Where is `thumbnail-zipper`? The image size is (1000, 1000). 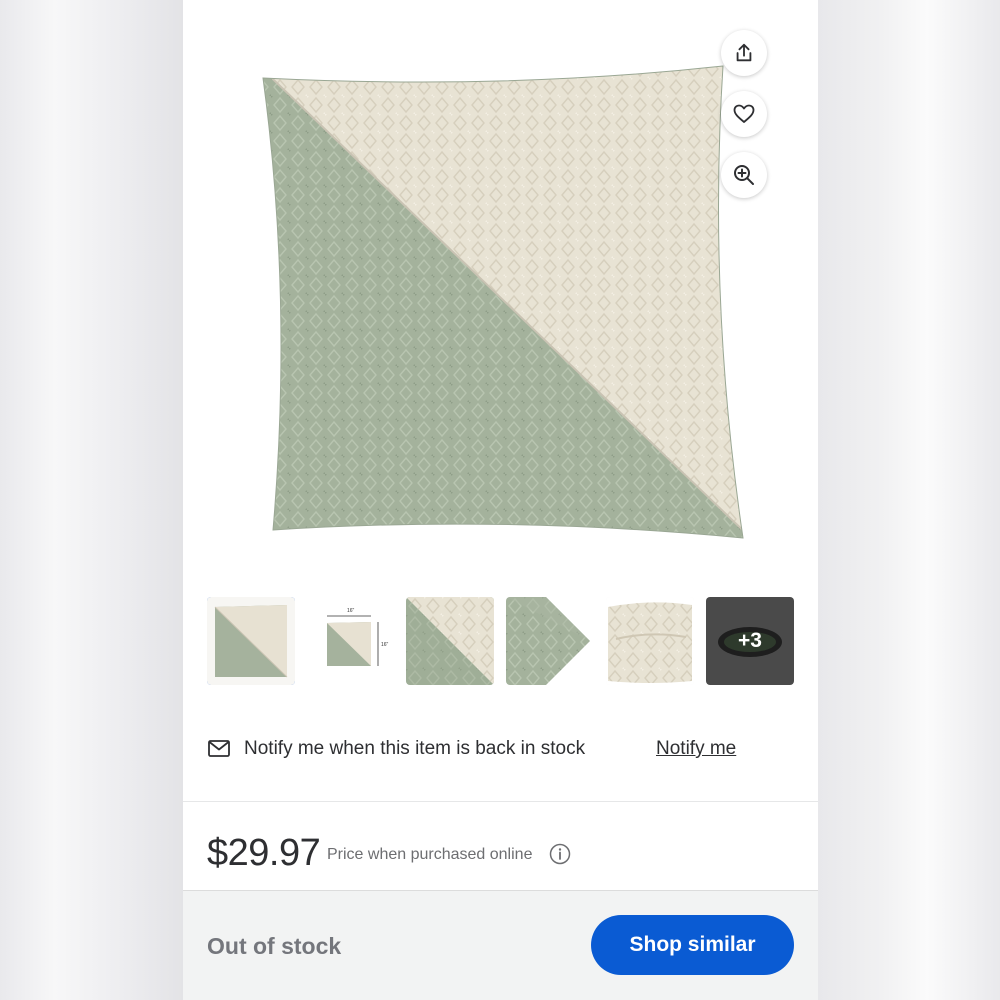
thumbnail-zipper is located at coordinates (650, 641).